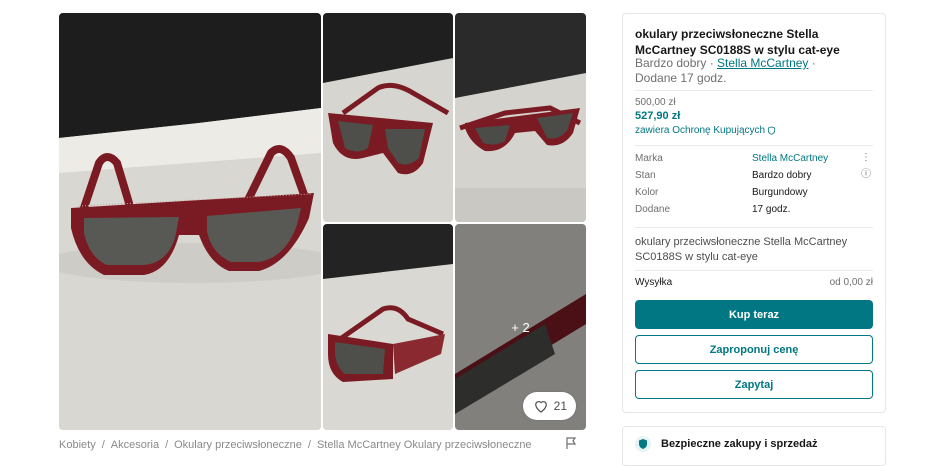 The width and height of the screenshot is (948, 466). What do you see at coordinates (782, 175) in the screenshot?
I see `attribute-value: Bardzo dobry` at bounding box center [782, 175].